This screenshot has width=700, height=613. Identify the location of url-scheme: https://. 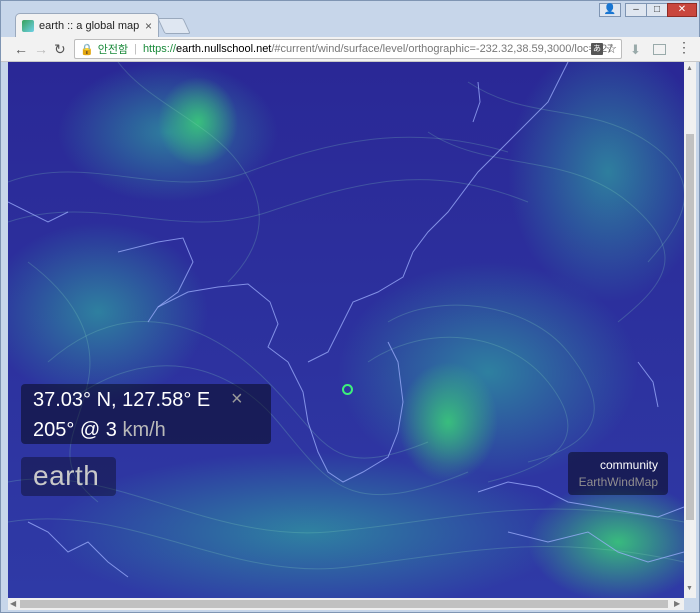
(159, 49).